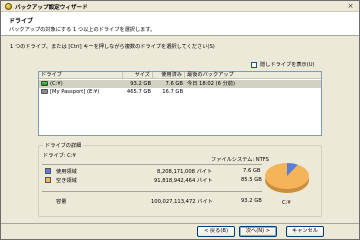  I want to click on show-hidden-drives-label: 隠しドライブを表示(U), so click(287, 65).